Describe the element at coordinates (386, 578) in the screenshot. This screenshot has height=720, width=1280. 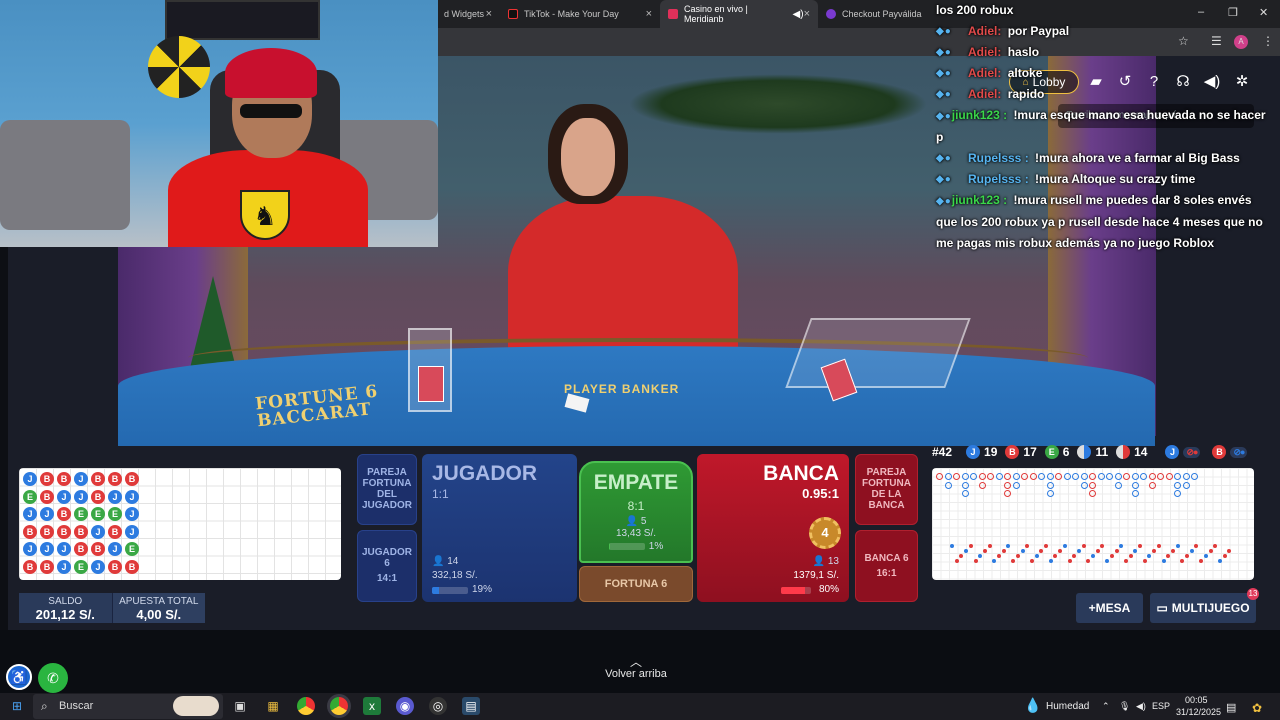
I see `bet-odds: 14:1` at that location.